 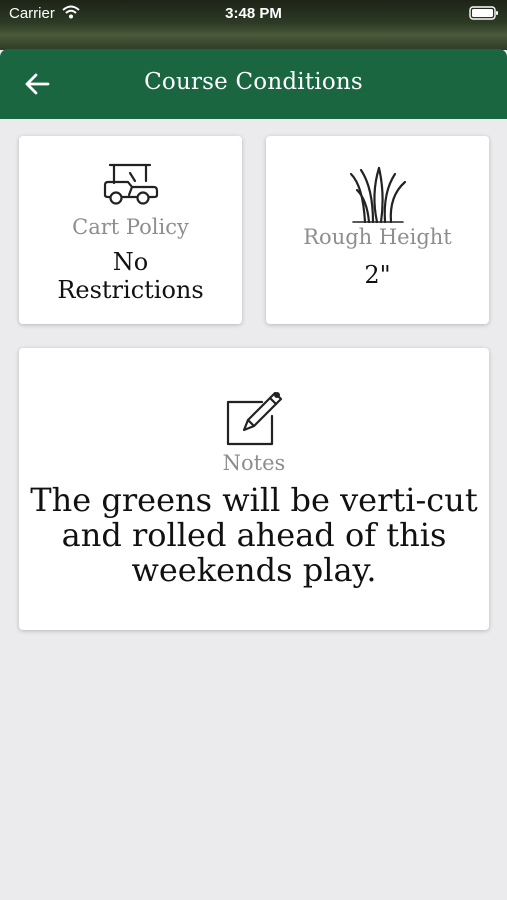 What do you see at coordinates (130, 290) in the screenshot?
I see `cart-policy-value-line2: Restrictions` at bounding box center [130, 290].